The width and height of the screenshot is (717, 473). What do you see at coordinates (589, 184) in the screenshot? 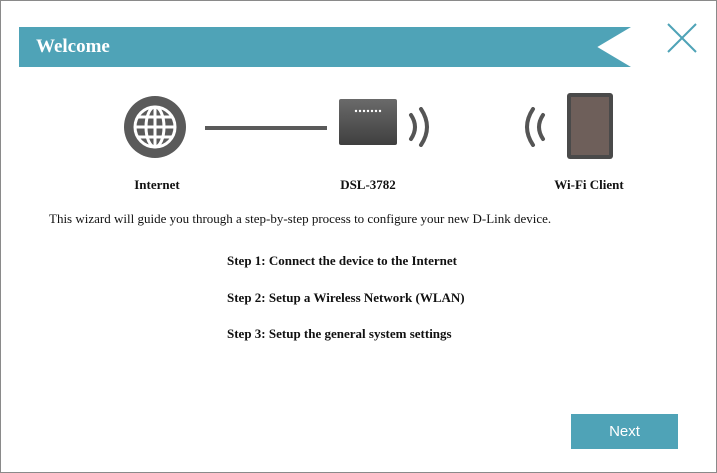
I see `client-label: Wi-Fi Client` at bounding box center [589, 184].